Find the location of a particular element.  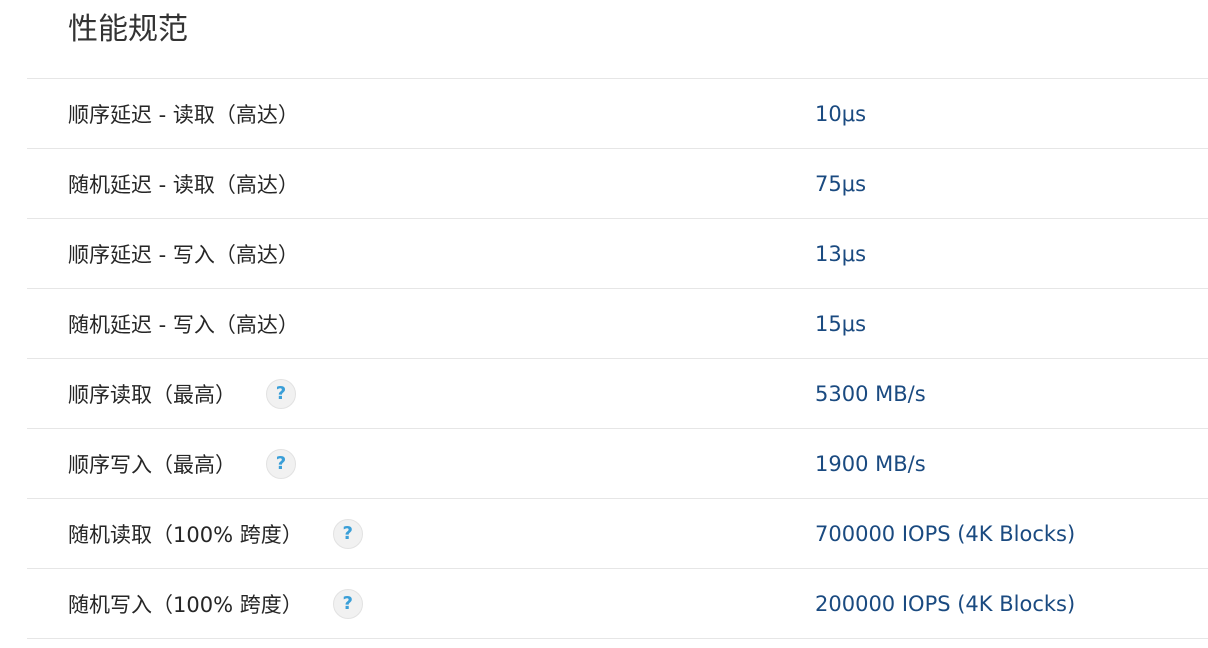

spec-row-sequential-read: 顺序读取（最高） ? 5300 MB/s is located at coordinates (617, 394).